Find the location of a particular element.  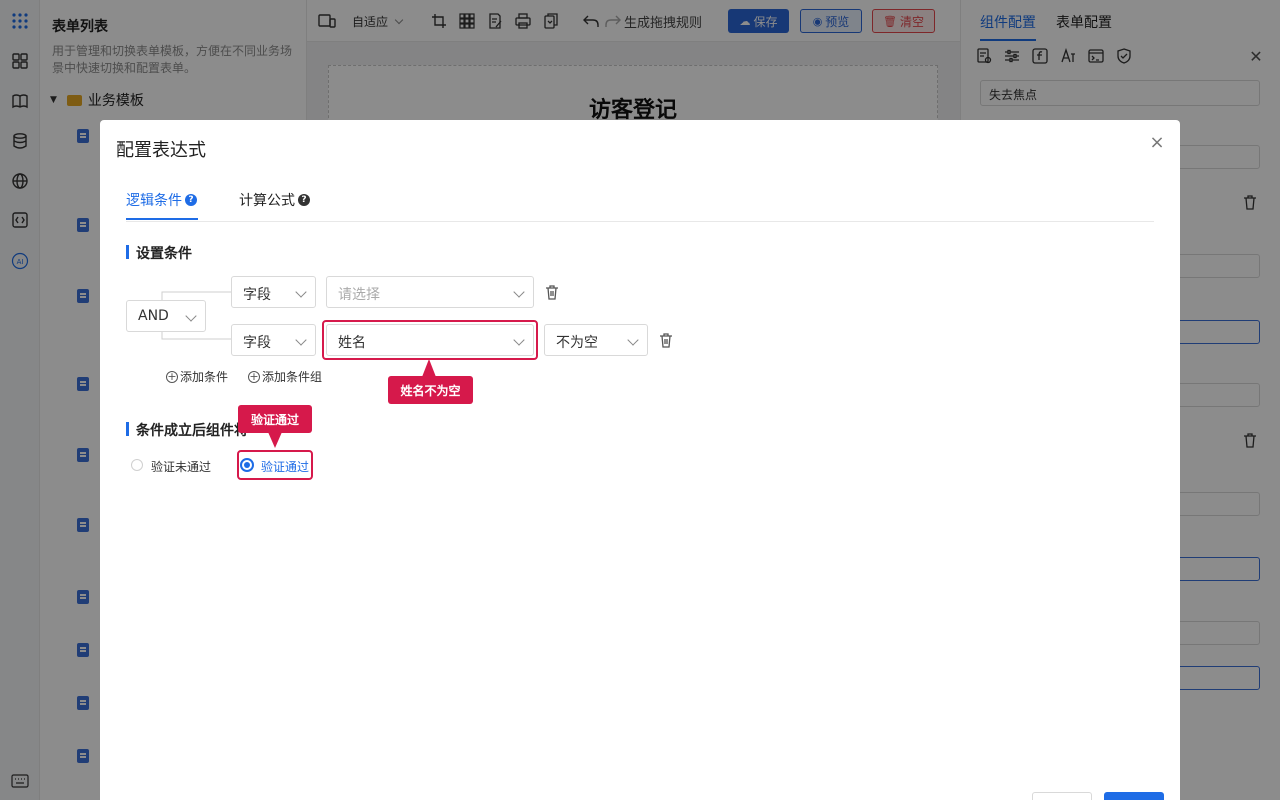

radio-not-passed-label: 验证未通过 is located at coordinates (181, 466).